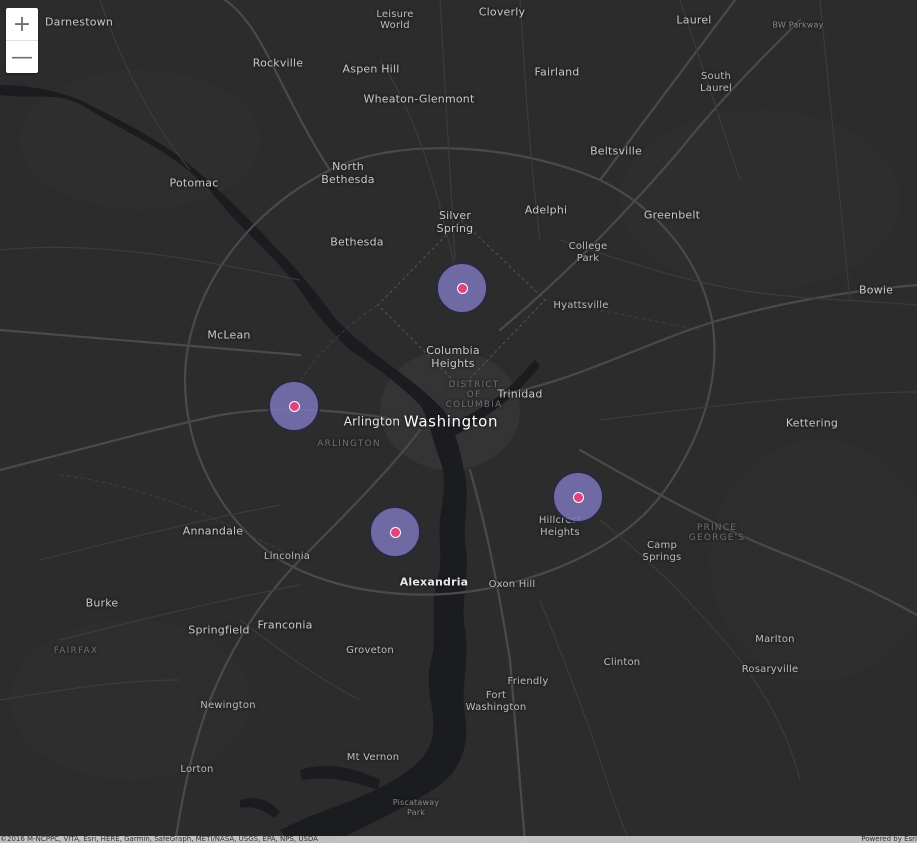  I want to click on label-mclean: McLean, so click(229, 335).